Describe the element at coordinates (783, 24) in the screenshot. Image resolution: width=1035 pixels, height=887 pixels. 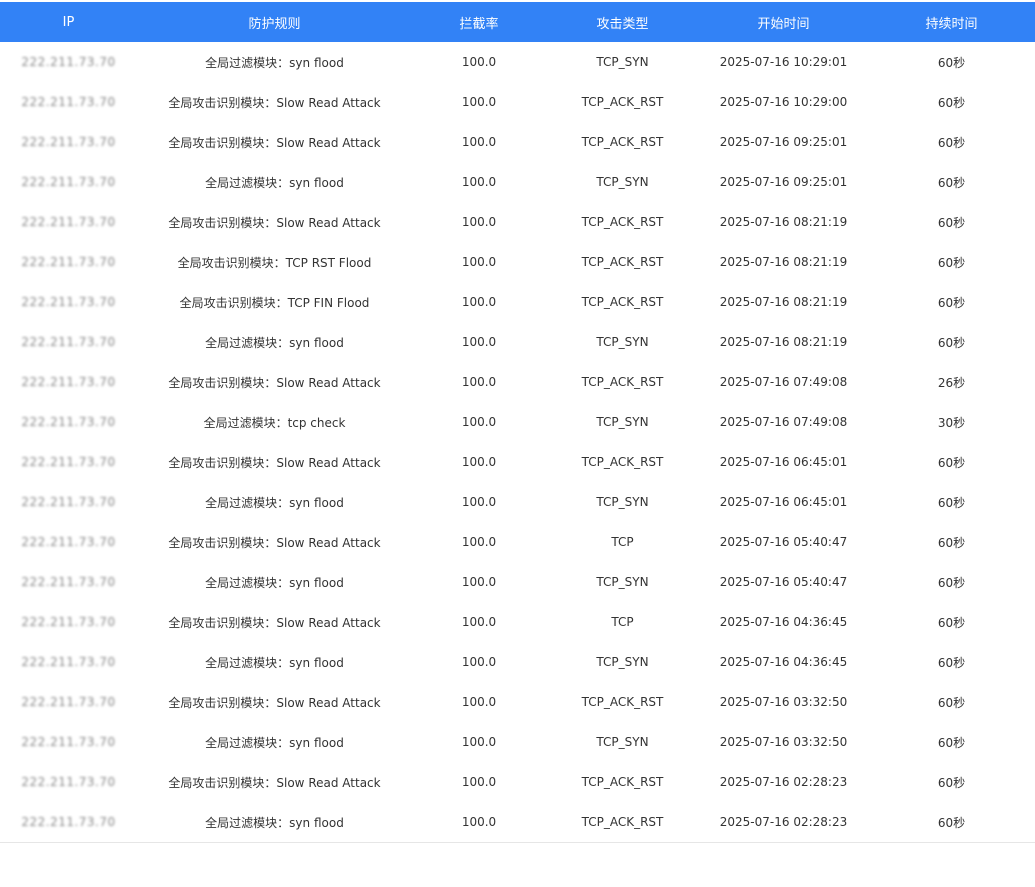
I see `header-start-time: 开始时间` at that location.